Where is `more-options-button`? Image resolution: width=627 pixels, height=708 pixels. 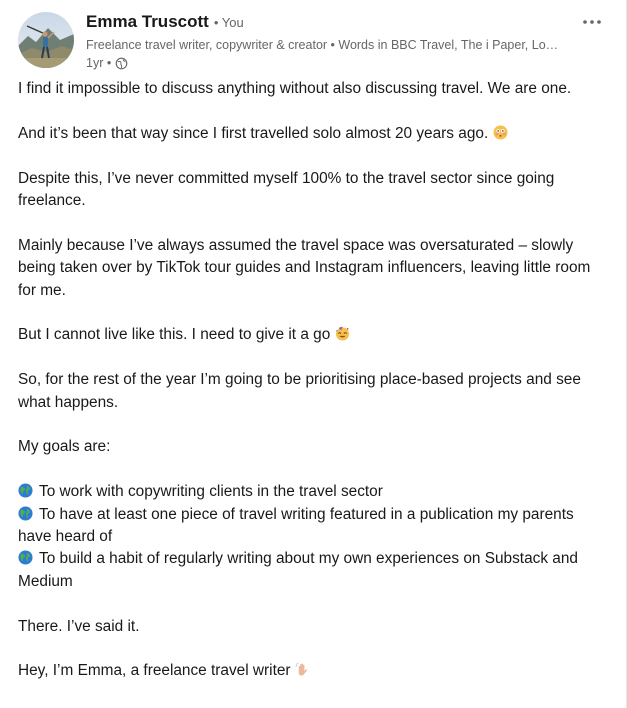
more-options-button is located at coordinates (592, 22).